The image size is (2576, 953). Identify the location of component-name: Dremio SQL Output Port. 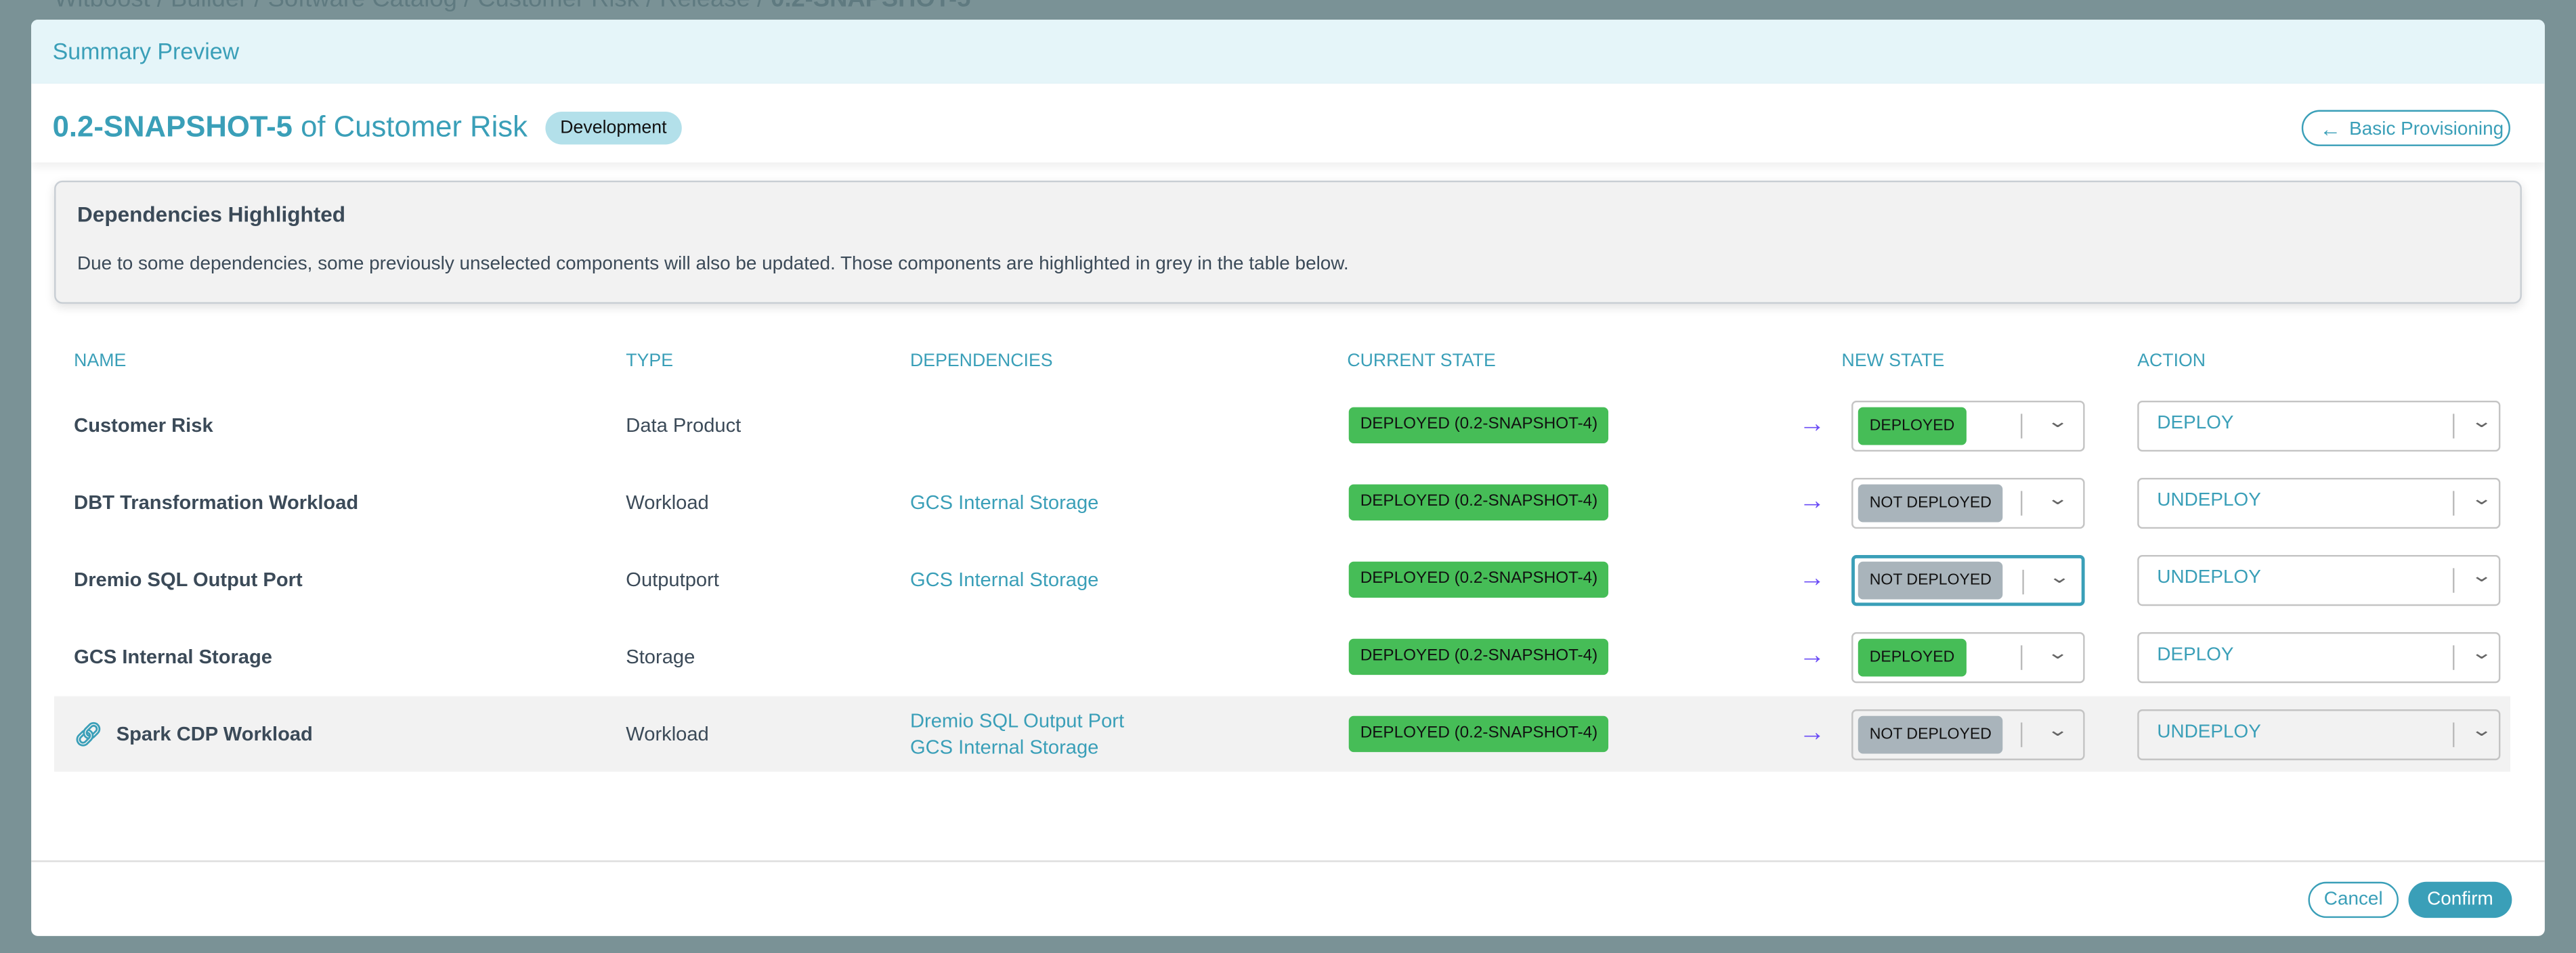
(188, 580).